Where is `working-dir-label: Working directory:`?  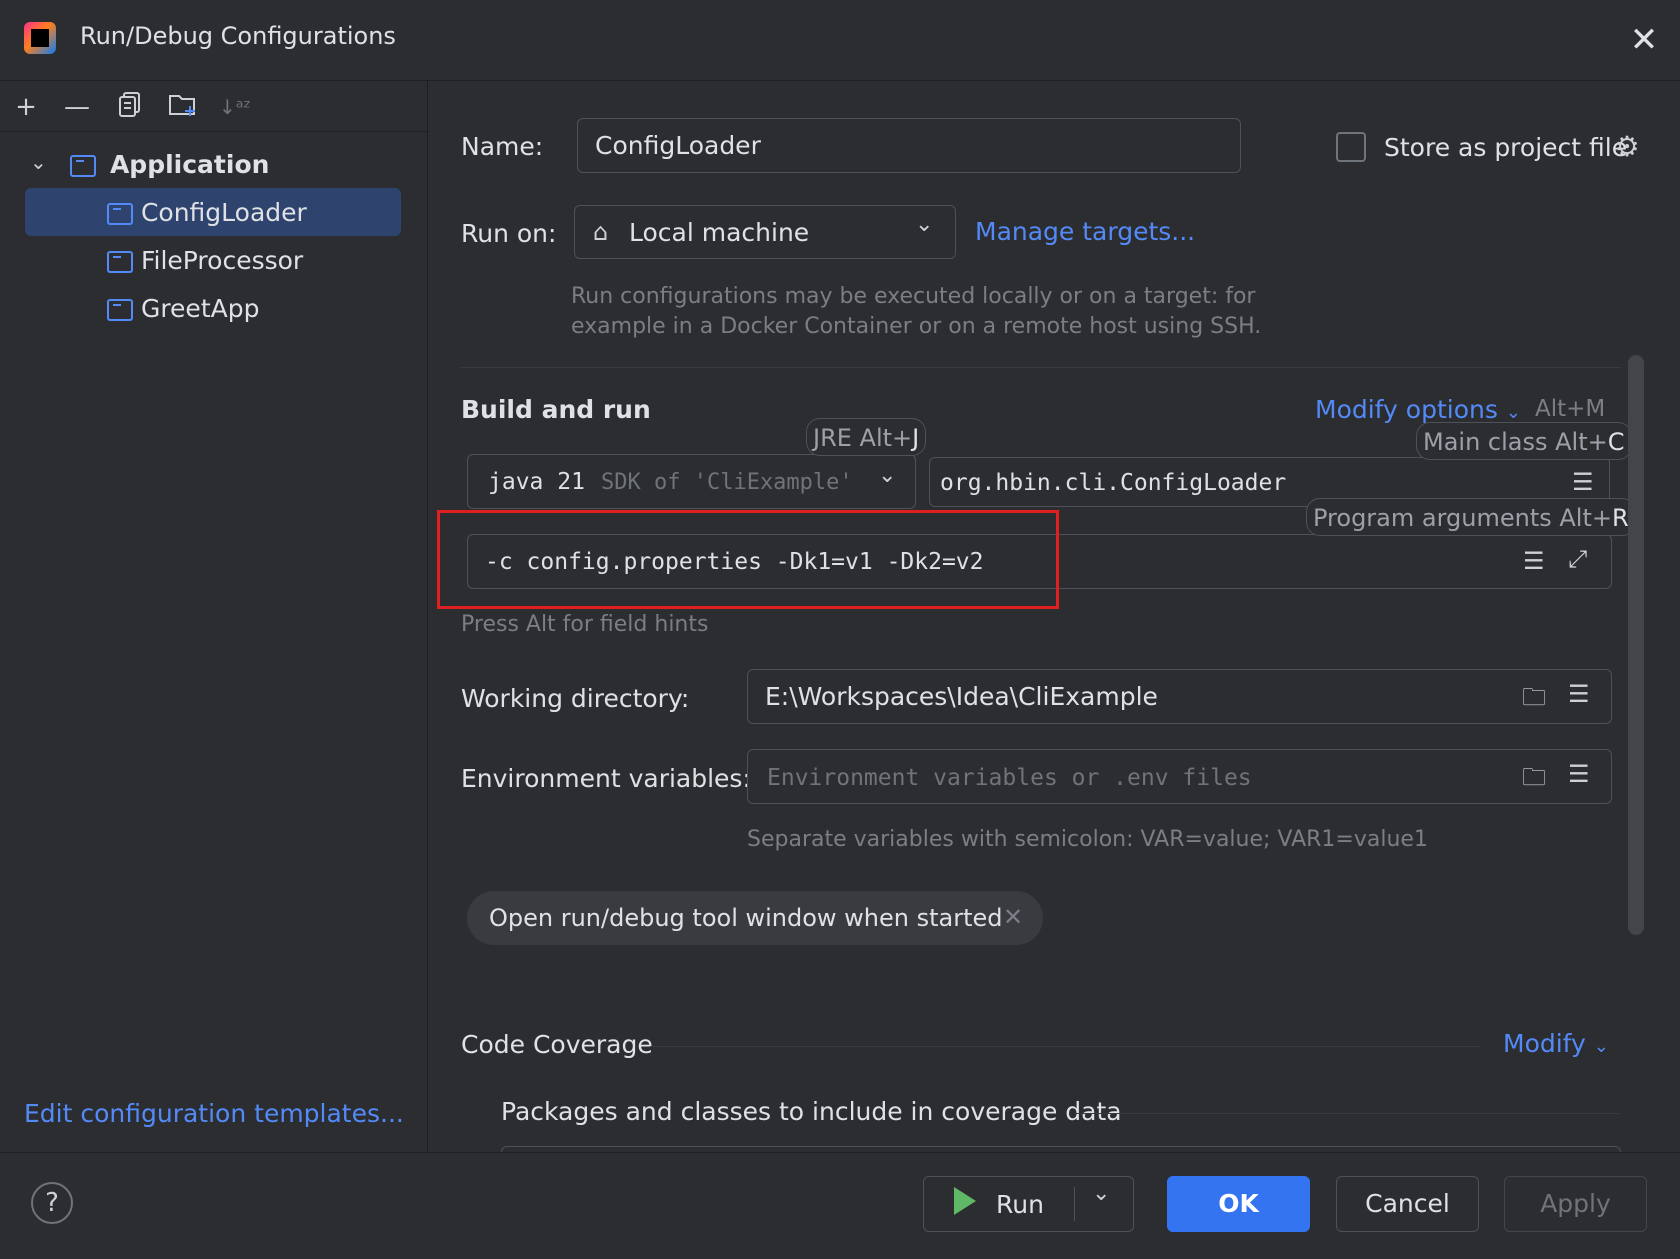 working-dir-label: Working directory: is located at coordinates (575, 698).